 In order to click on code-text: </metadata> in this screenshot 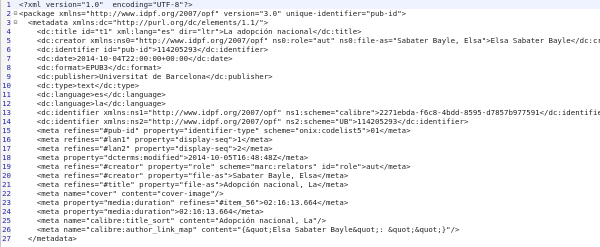, I will do `click(48, 238)`.